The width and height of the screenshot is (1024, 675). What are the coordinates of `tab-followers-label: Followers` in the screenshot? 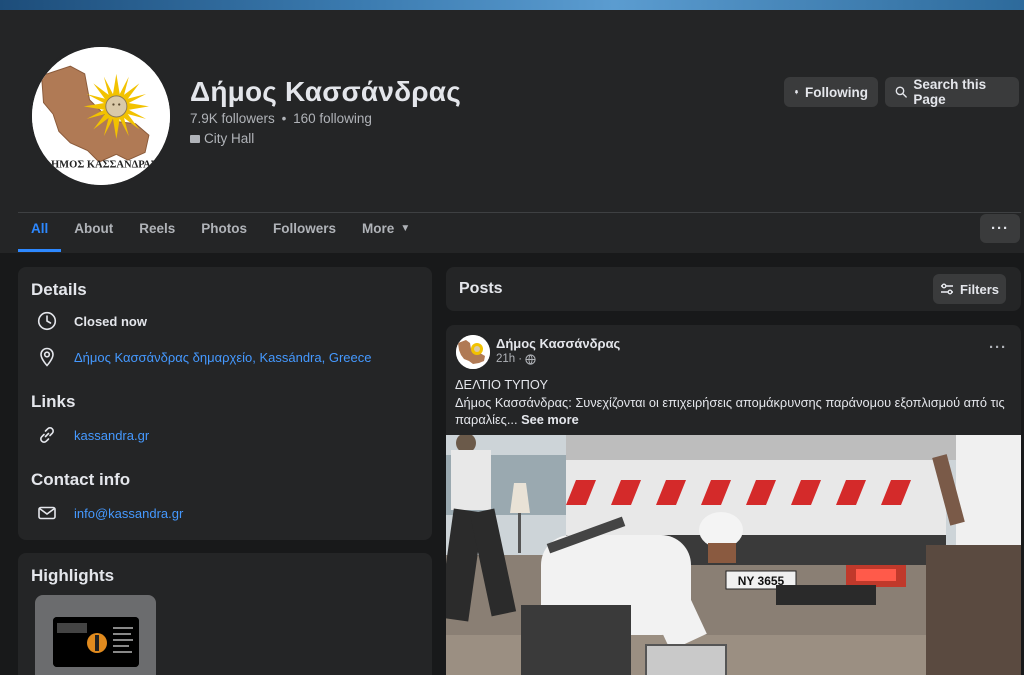 It's located at (305, 228).